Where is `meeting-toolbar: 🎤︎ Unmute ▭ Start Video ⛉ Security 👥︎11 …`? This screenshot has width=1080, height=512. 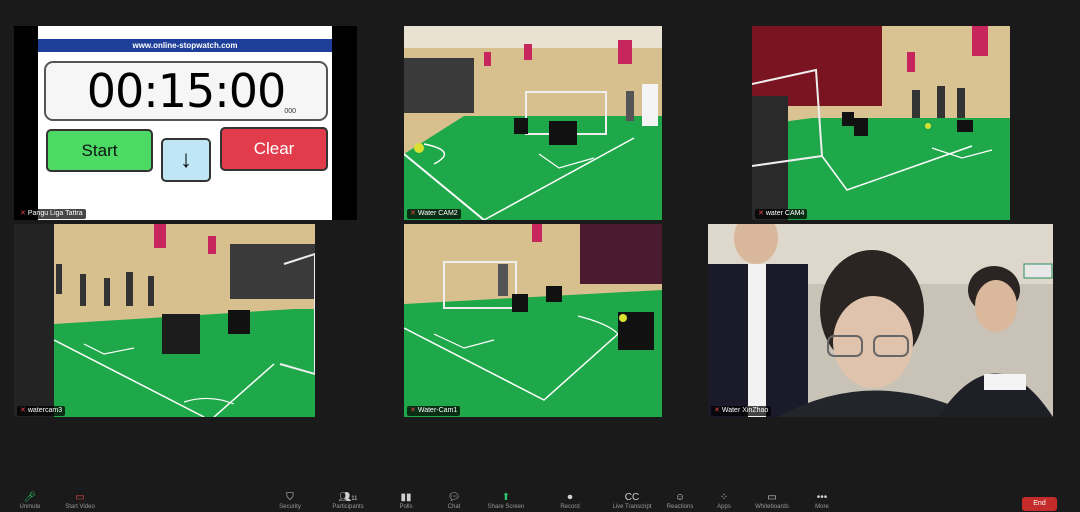
meeting-toolbar: 🎤︎ Unmute ▭ Start Video ⛉ Security 👥︎11 … is located at coordinates (540, 500).